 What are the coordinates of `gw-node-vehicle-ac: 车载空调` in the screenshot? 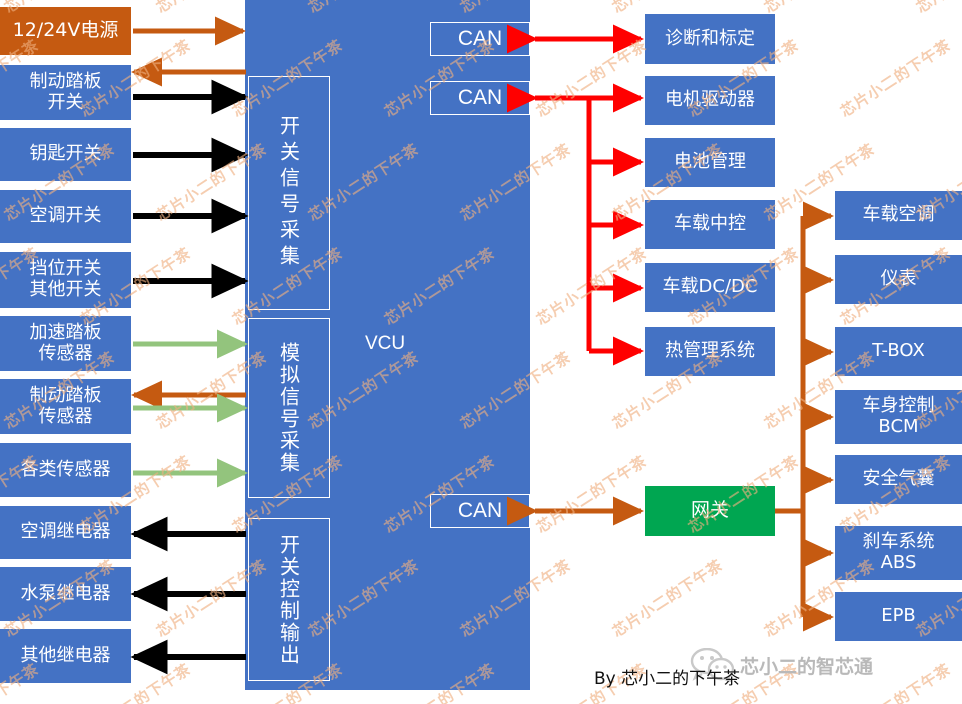 It's located at (898, 215).